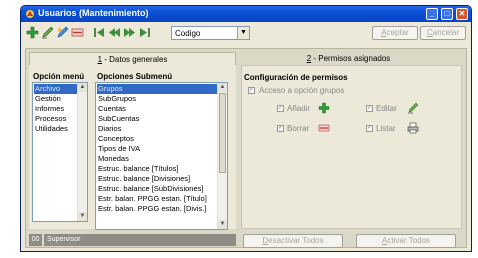 Image resolution: width=478 pixels, height=258 pixels. I want to click on submenu-list-item: Estruc. balance [Divisiones], so click(157, 179).